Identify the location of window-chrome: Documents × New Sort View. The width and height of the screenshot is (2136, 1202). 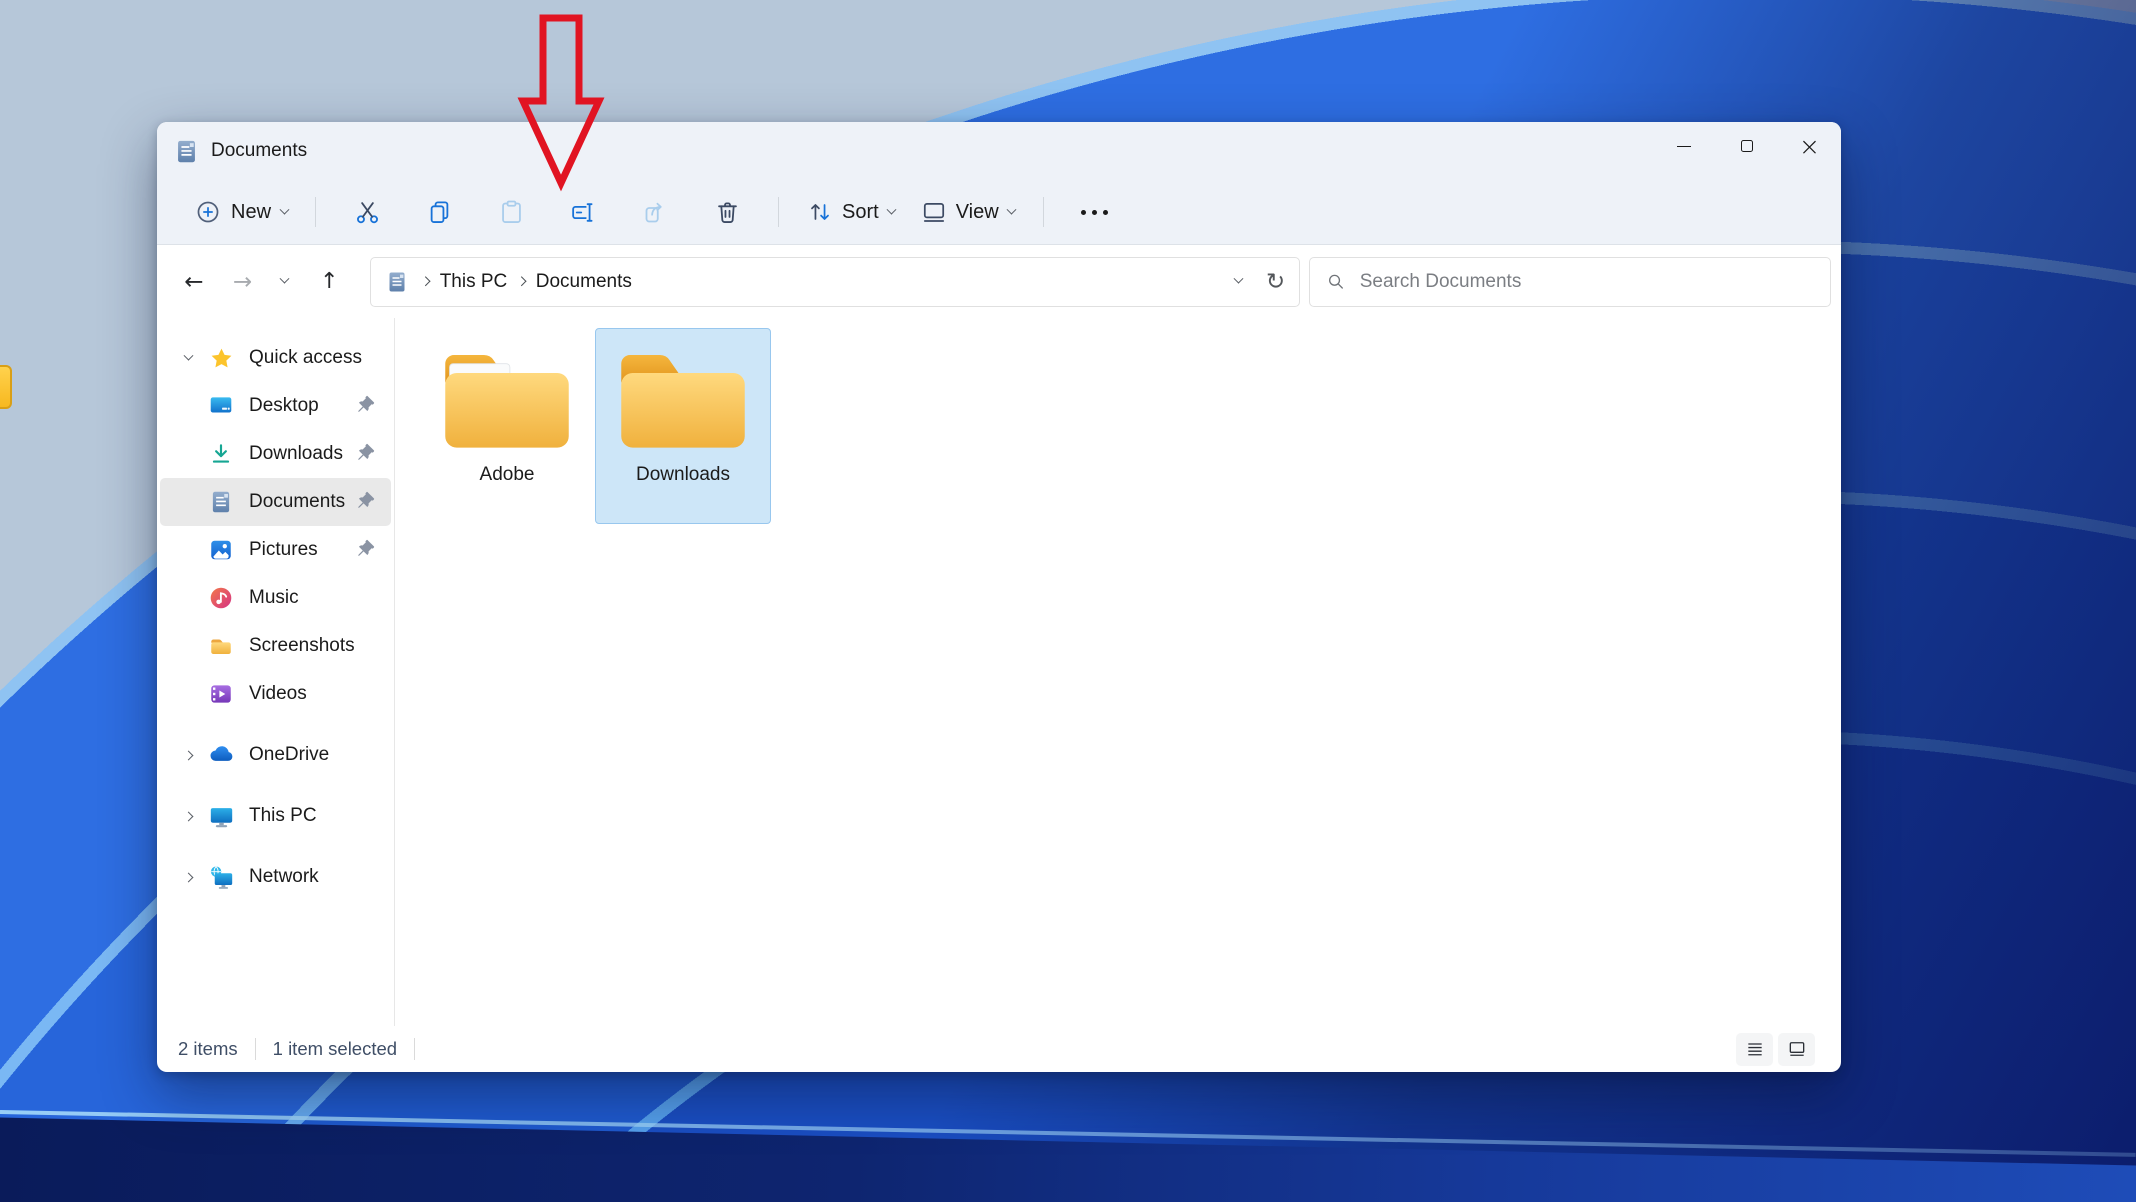
(999, 183).